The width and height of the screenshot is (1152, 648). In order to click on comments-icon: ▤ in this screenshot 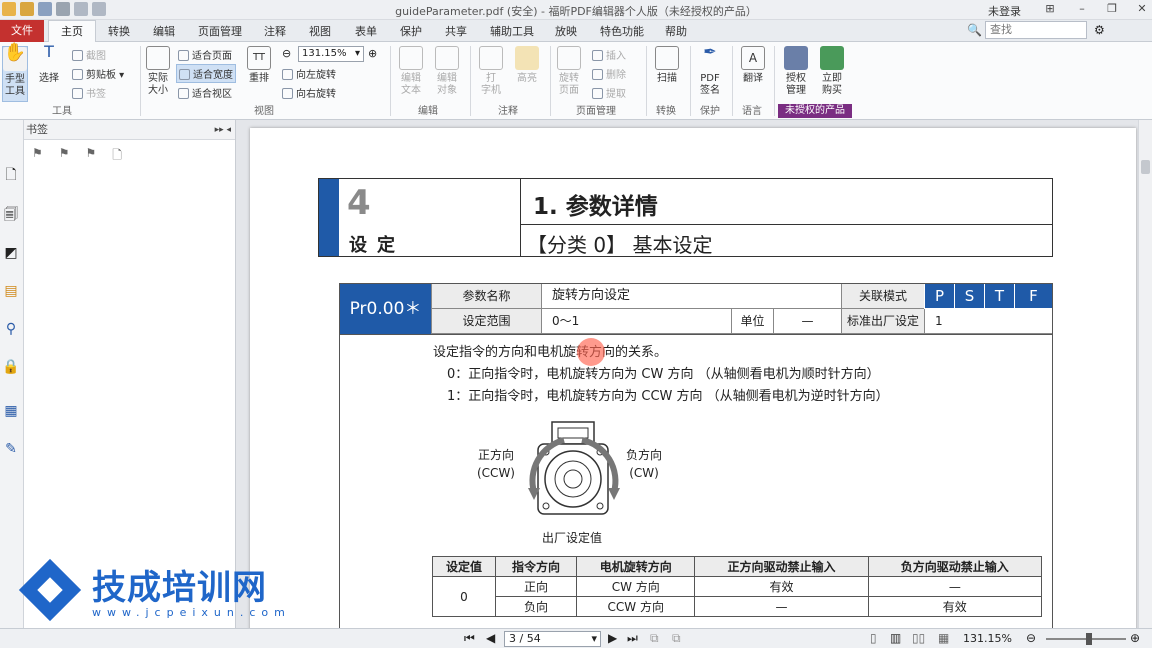, I will do `click(11, 291)`.